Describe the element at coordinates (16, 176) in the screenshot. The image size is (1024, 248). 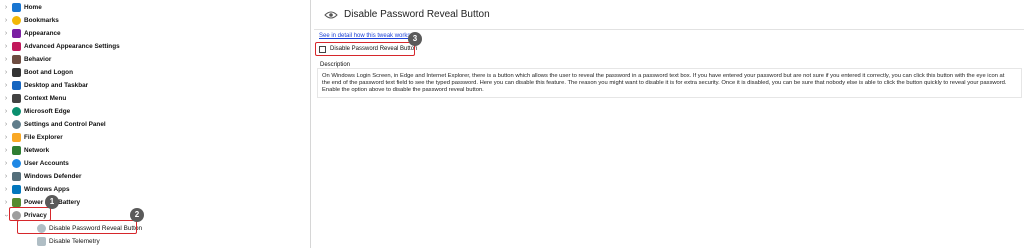
I see `shield-icon` at that location.